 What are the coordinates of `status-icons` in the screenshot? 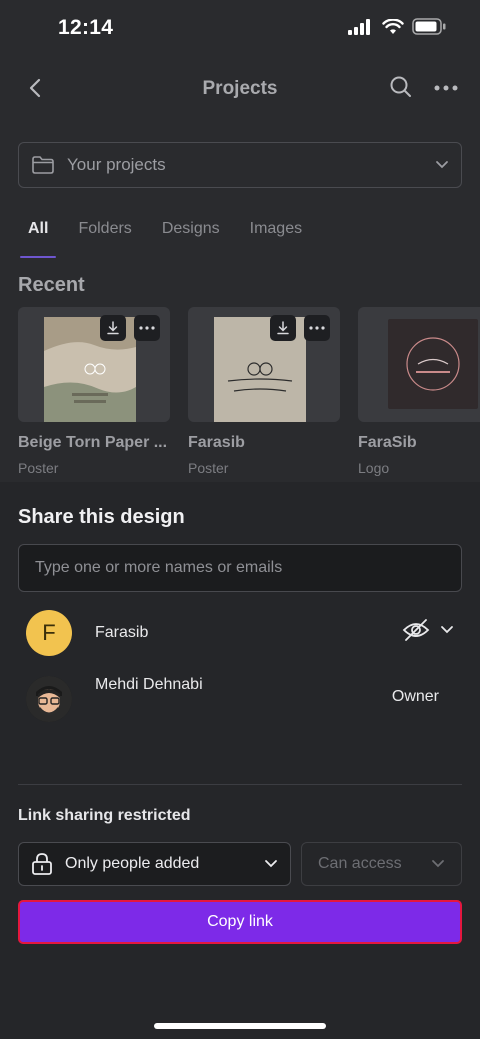 It's located at (397, 26).